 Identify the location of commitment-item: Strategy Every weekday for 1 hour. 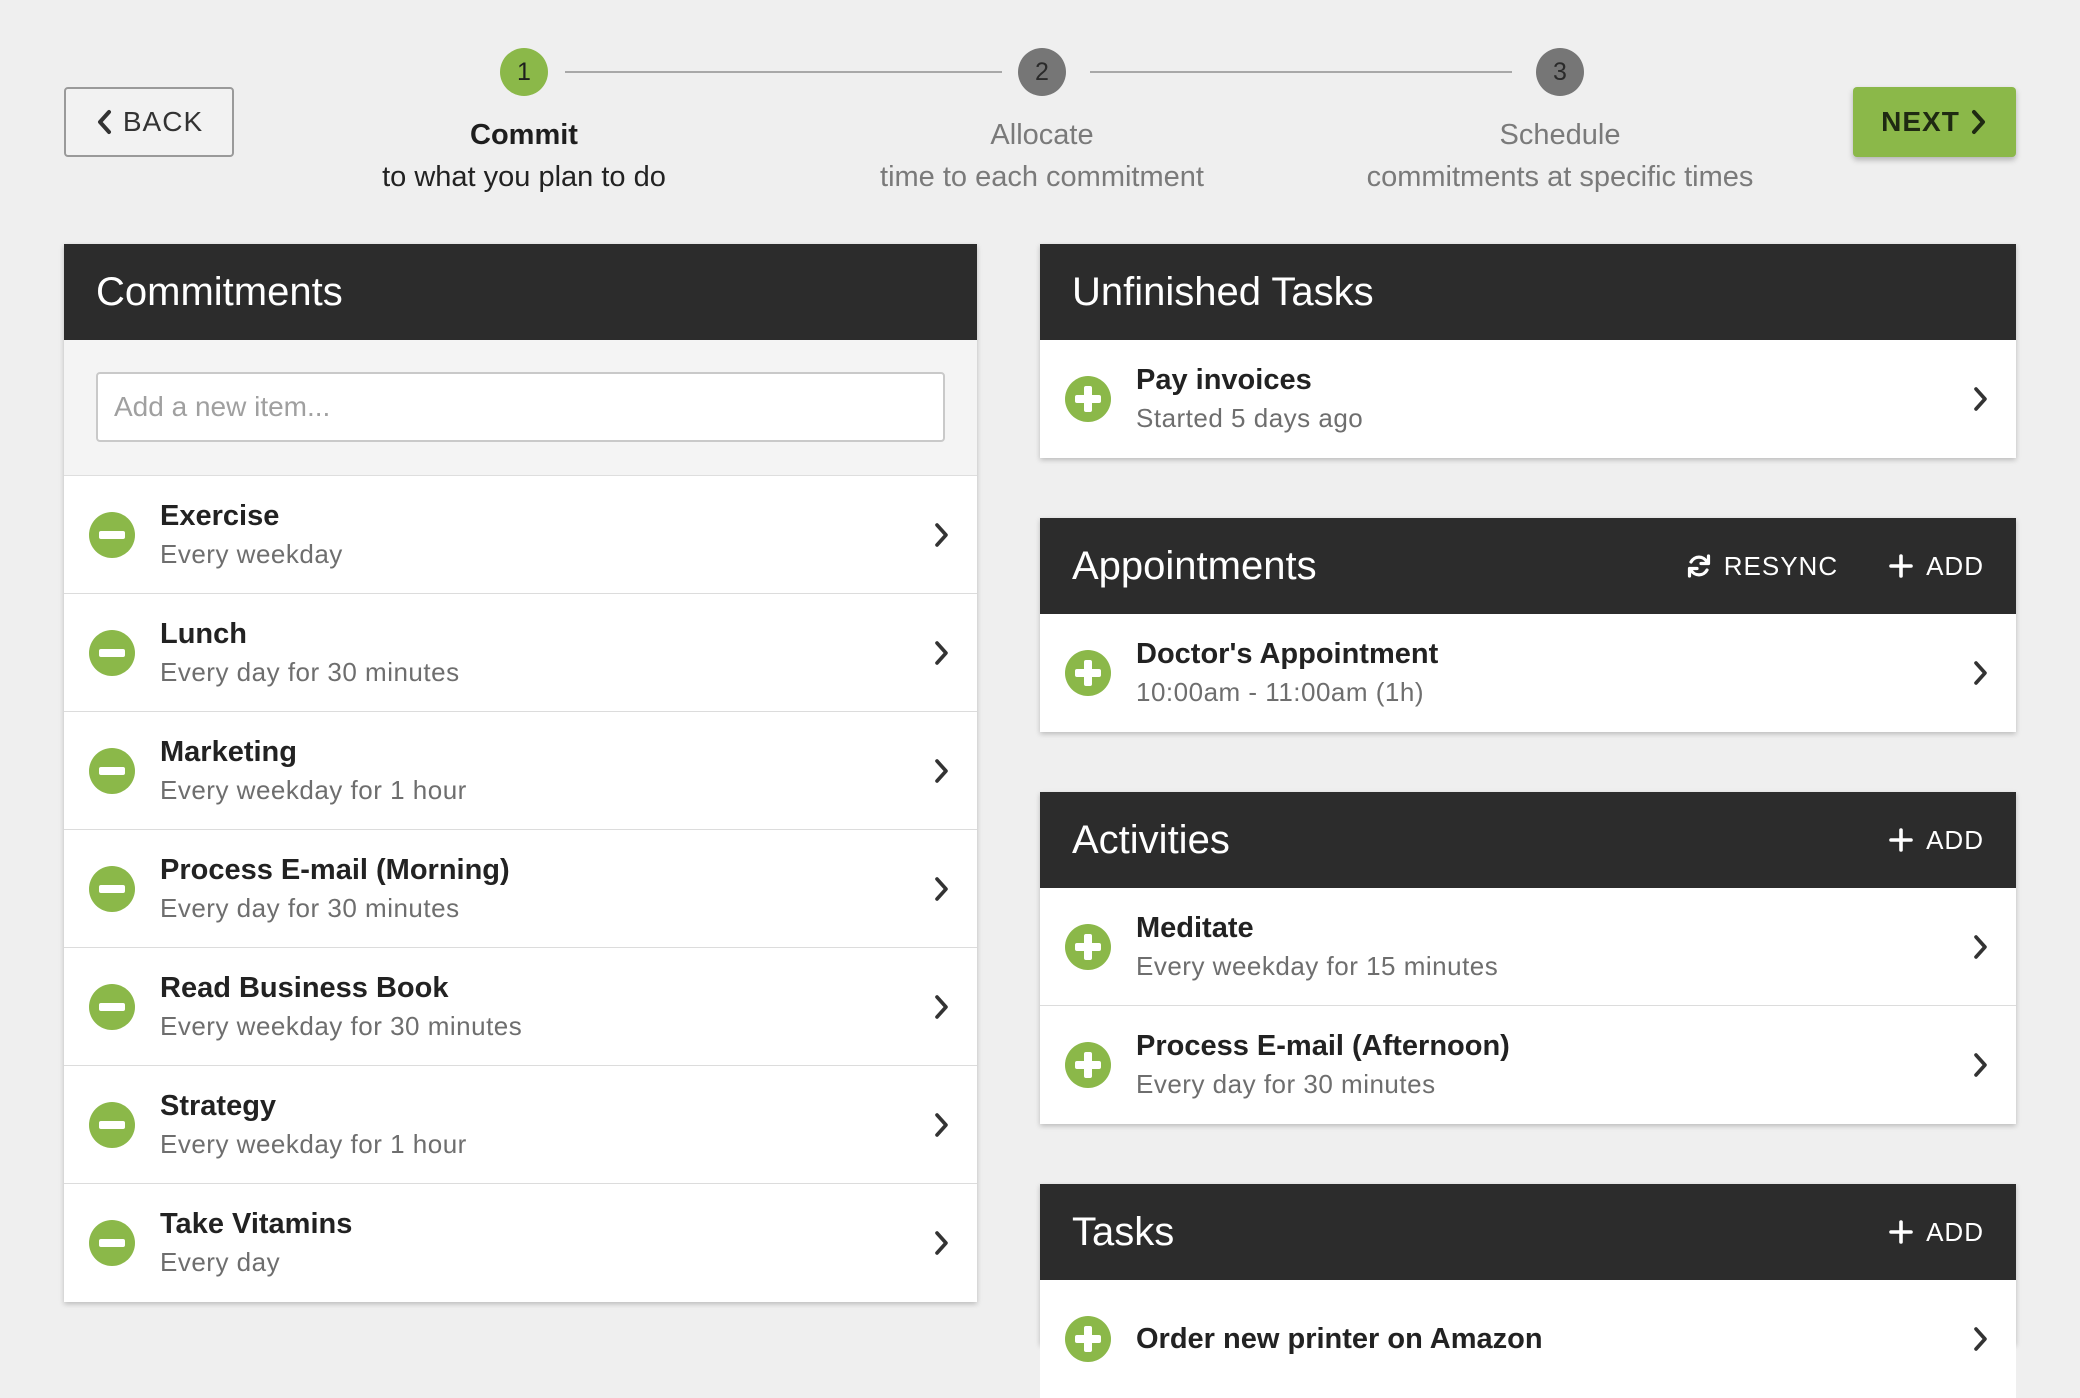
(520, 1125).